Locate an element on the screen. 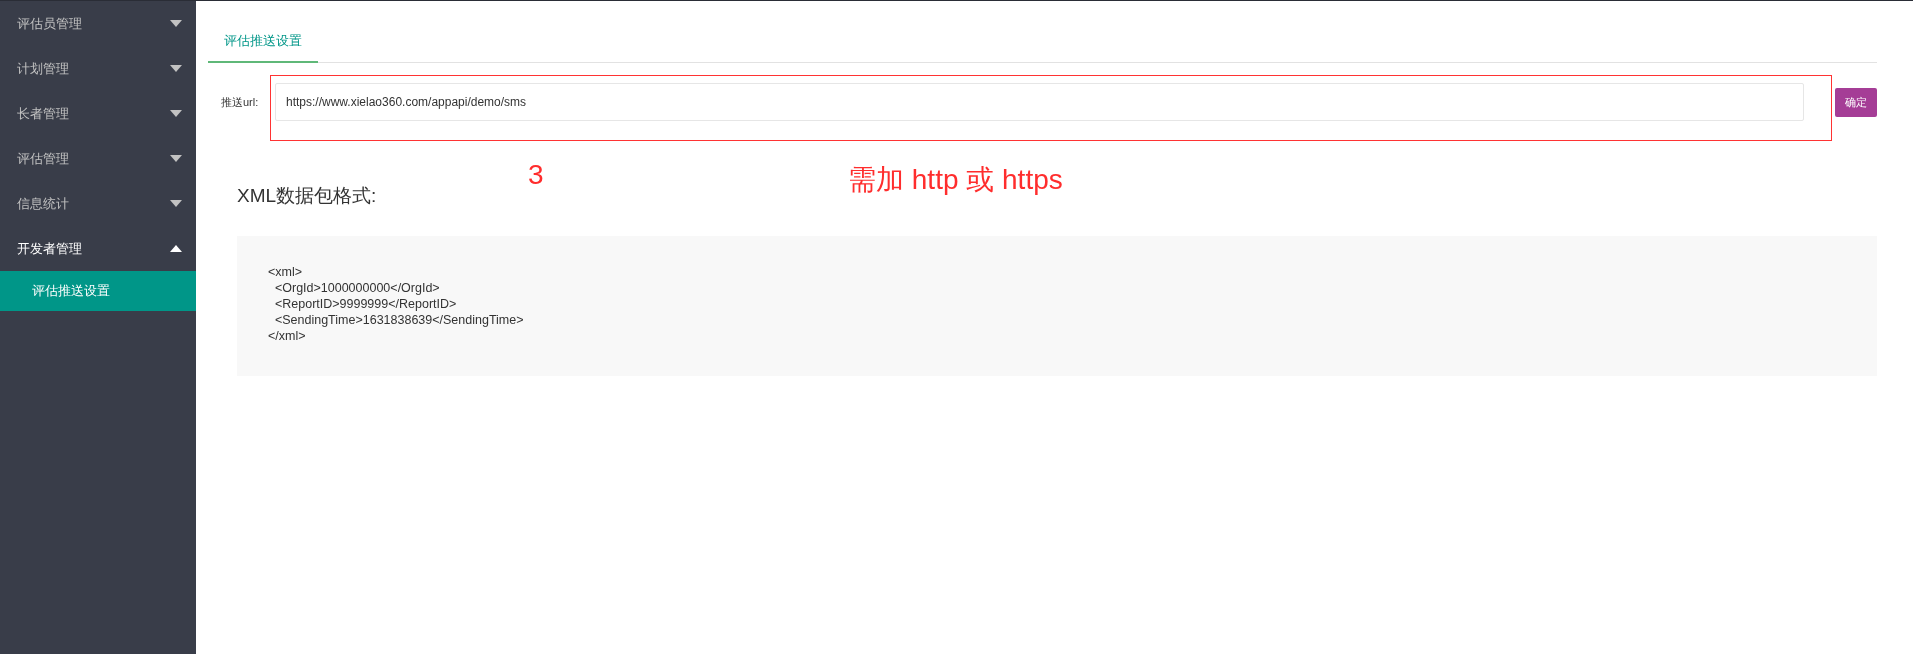 The image size is (1913, 654). menu-label: 信息统计 is located at coordinates (43, 203).